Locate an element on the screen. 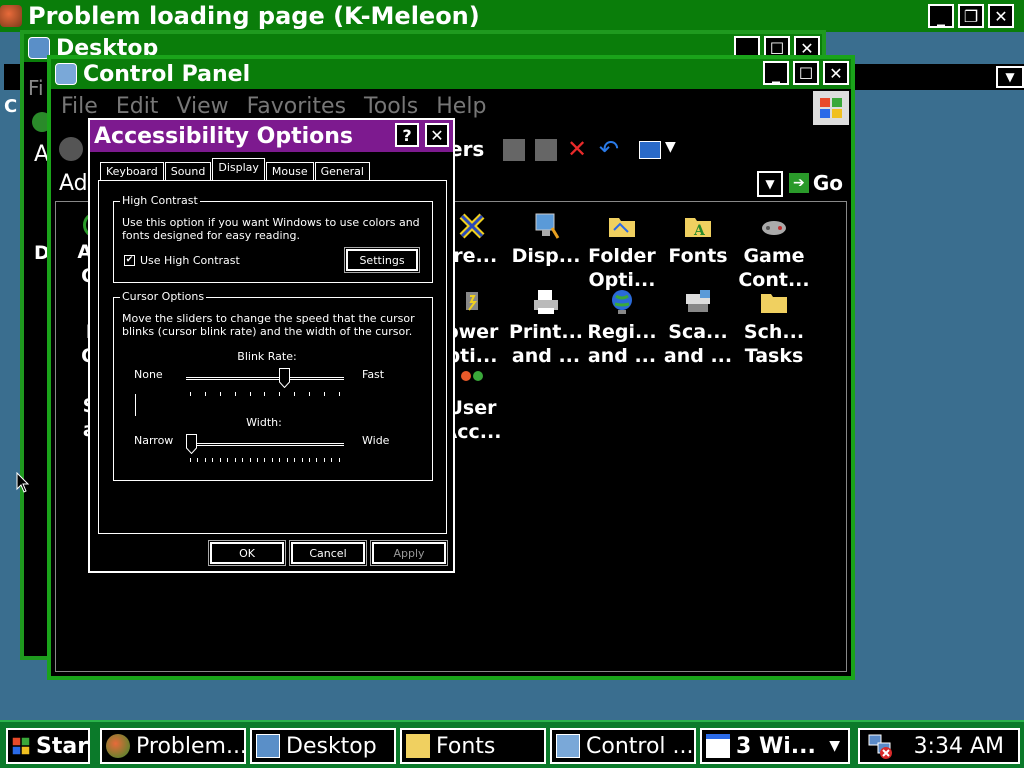 This screenshot has height=768, width=1024. blink-min-label: None is located at coordinates (148, 374).